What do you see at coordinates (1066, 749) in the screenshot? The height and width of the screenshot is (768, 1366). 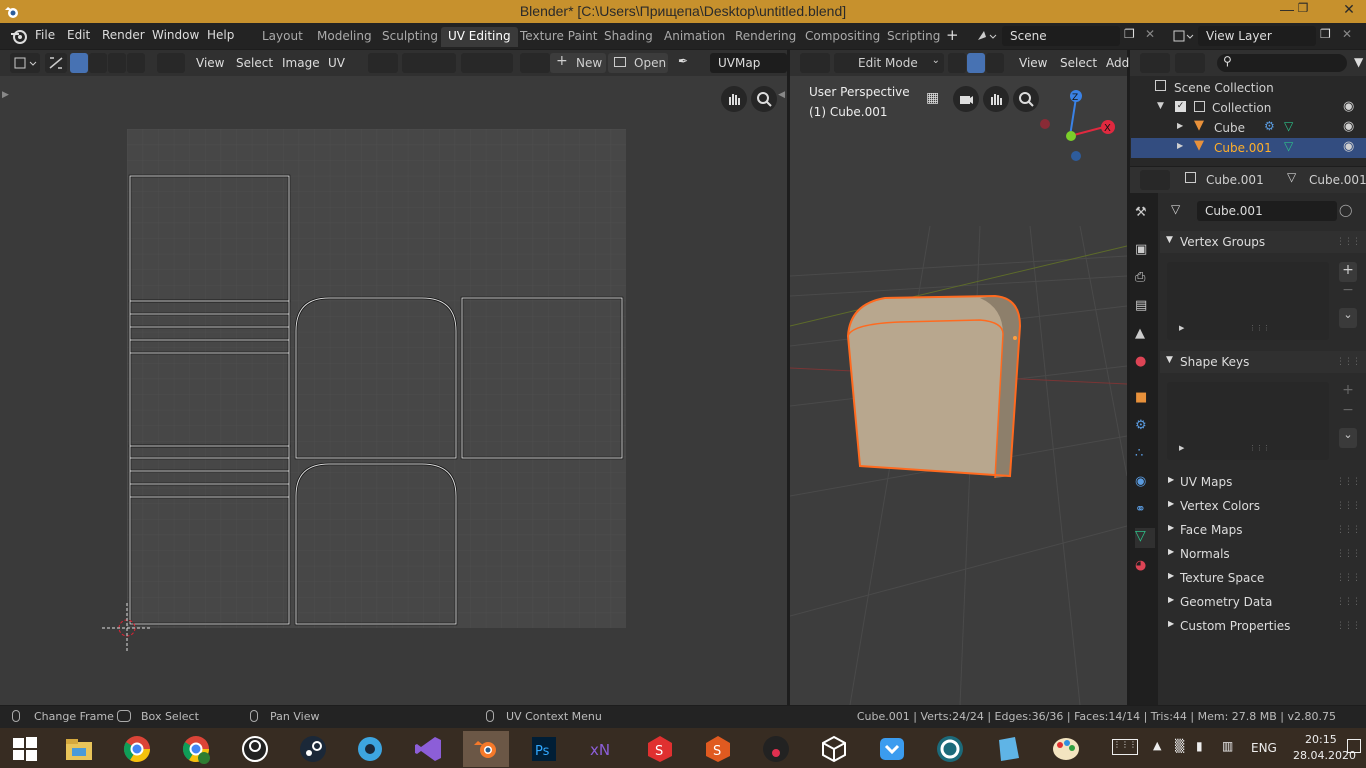 I see `paint-icon` at bounding box center [1066, 749].